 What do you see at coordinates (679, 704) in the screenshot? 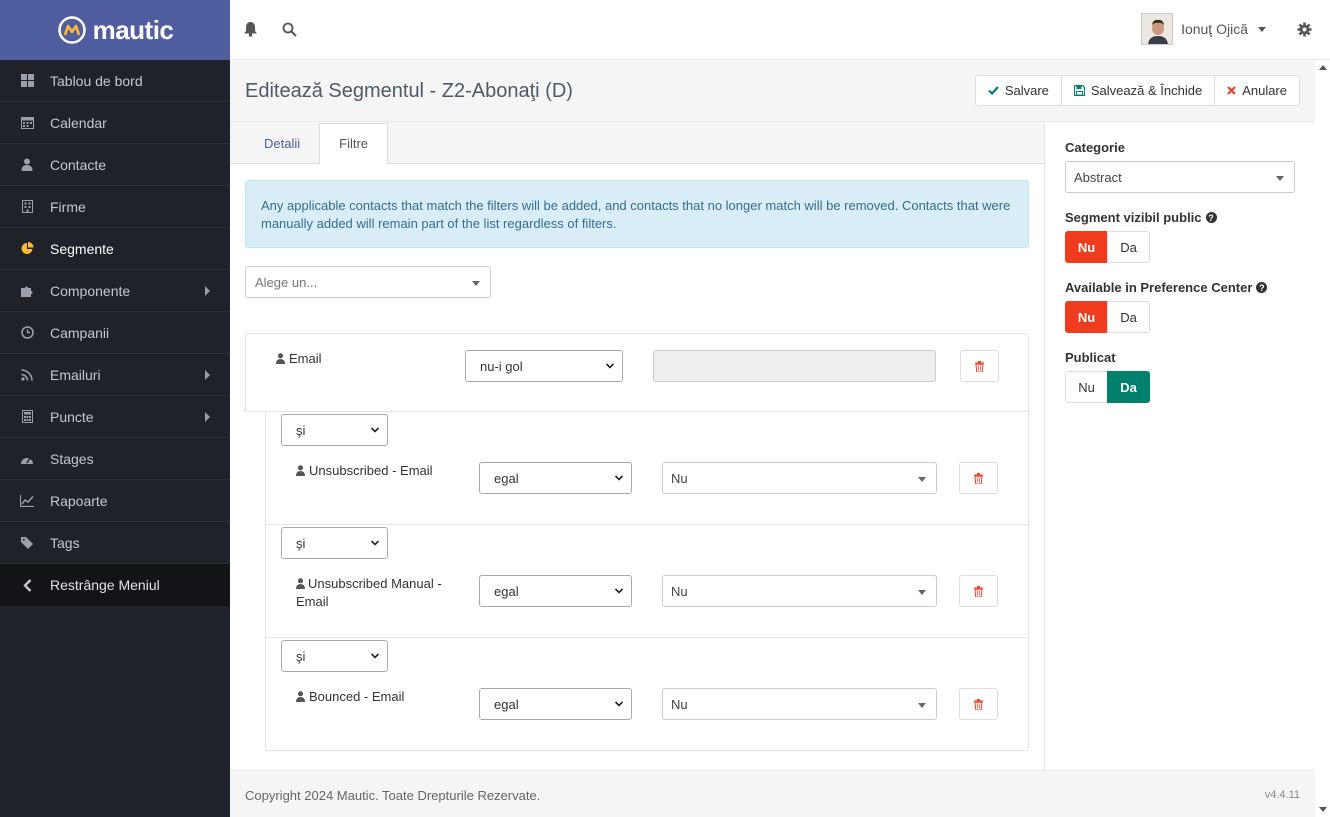
I see `filter-value: Nu` at bounding box center [679, 704].